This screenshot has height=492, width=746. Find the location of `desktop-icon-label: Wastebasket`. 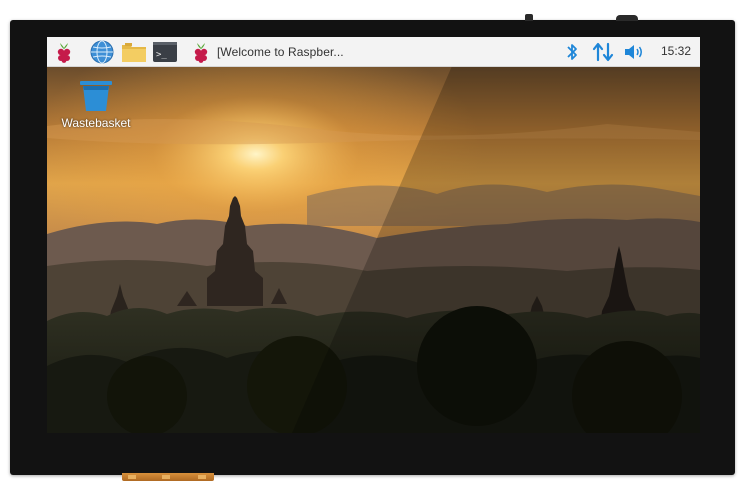

desktop-icon-label: Wastebasket is located at coordinates (96, 123).